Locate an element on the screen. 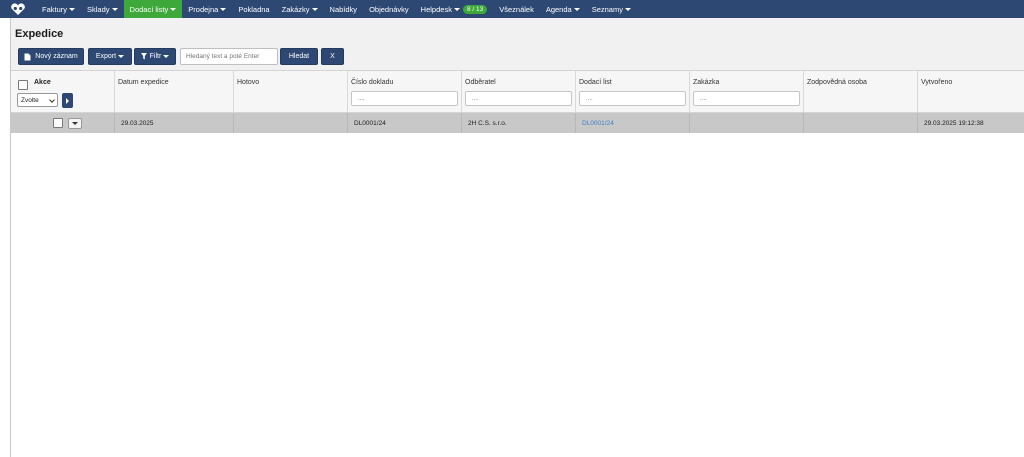 Image resolution: width=1024 pixels, height=457 pixels. column-header-datum-expedice: Datum expedice is located at coordinates (174, 92).